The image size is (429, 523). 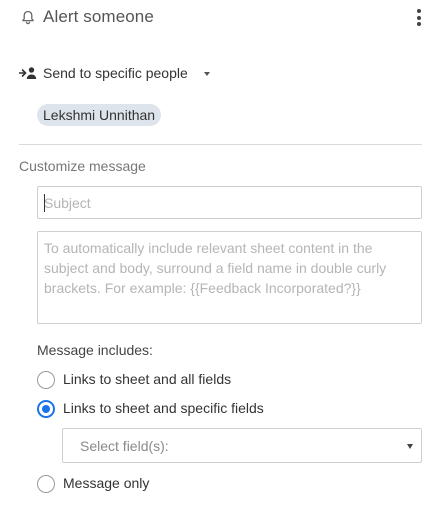 What do you see at coordinates (229, 202) in the screenshot?
I see `subject-input` at bounding box center [229, 202].